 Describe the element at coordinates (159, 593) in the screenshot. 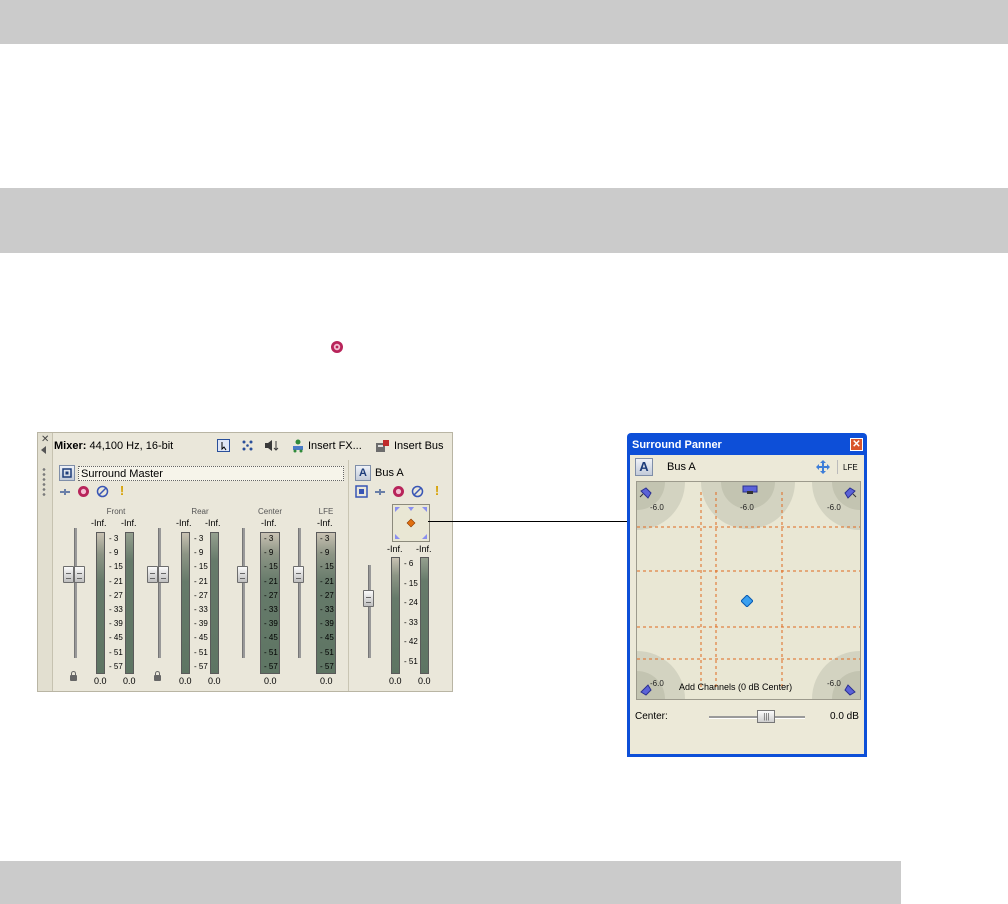

I see `rear-fader-track` at that location.